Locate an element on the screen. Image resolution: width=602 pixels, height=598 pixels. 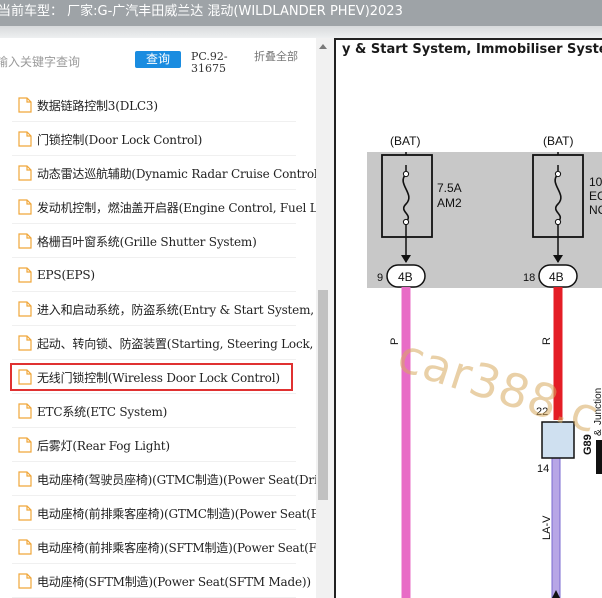
connector-right-pin: 18 is located at coordinates (529, 278).